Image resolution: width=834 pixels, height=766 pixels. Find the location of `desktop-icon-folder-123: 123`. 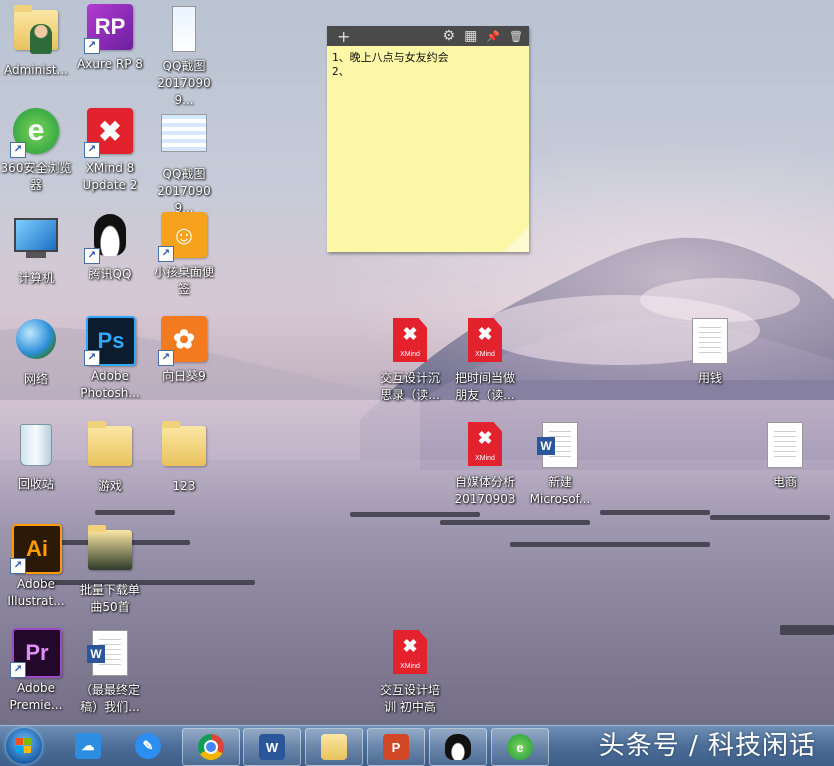

desktop-icon-folder-123: 123 is located at coordinates (184, 457).